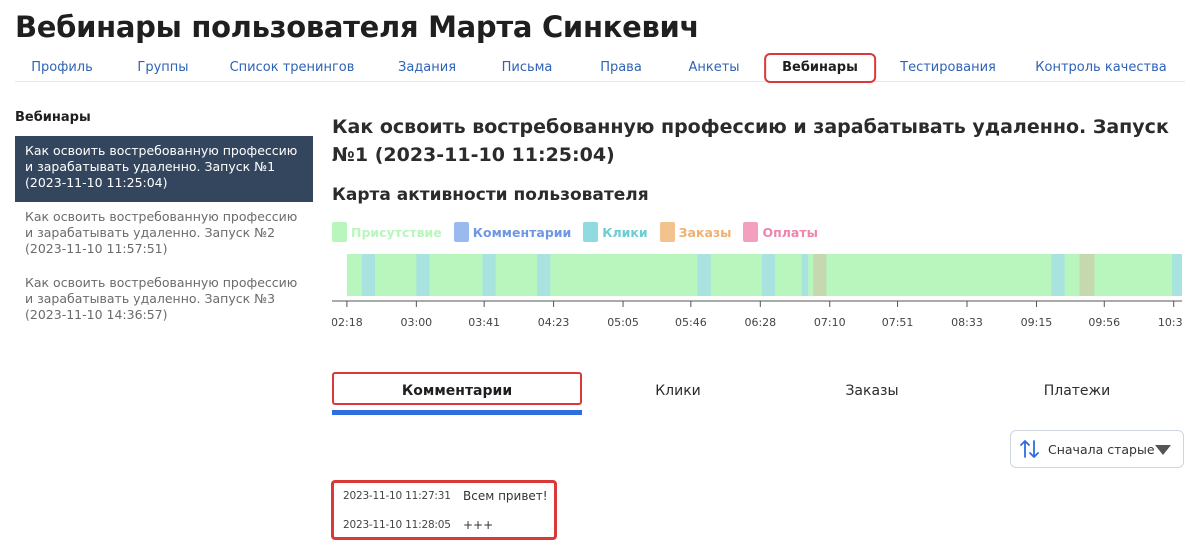  Describe the element at coordinates (898, 322) in the screenshot. I see `x-tick-label: 07:51` at that location.